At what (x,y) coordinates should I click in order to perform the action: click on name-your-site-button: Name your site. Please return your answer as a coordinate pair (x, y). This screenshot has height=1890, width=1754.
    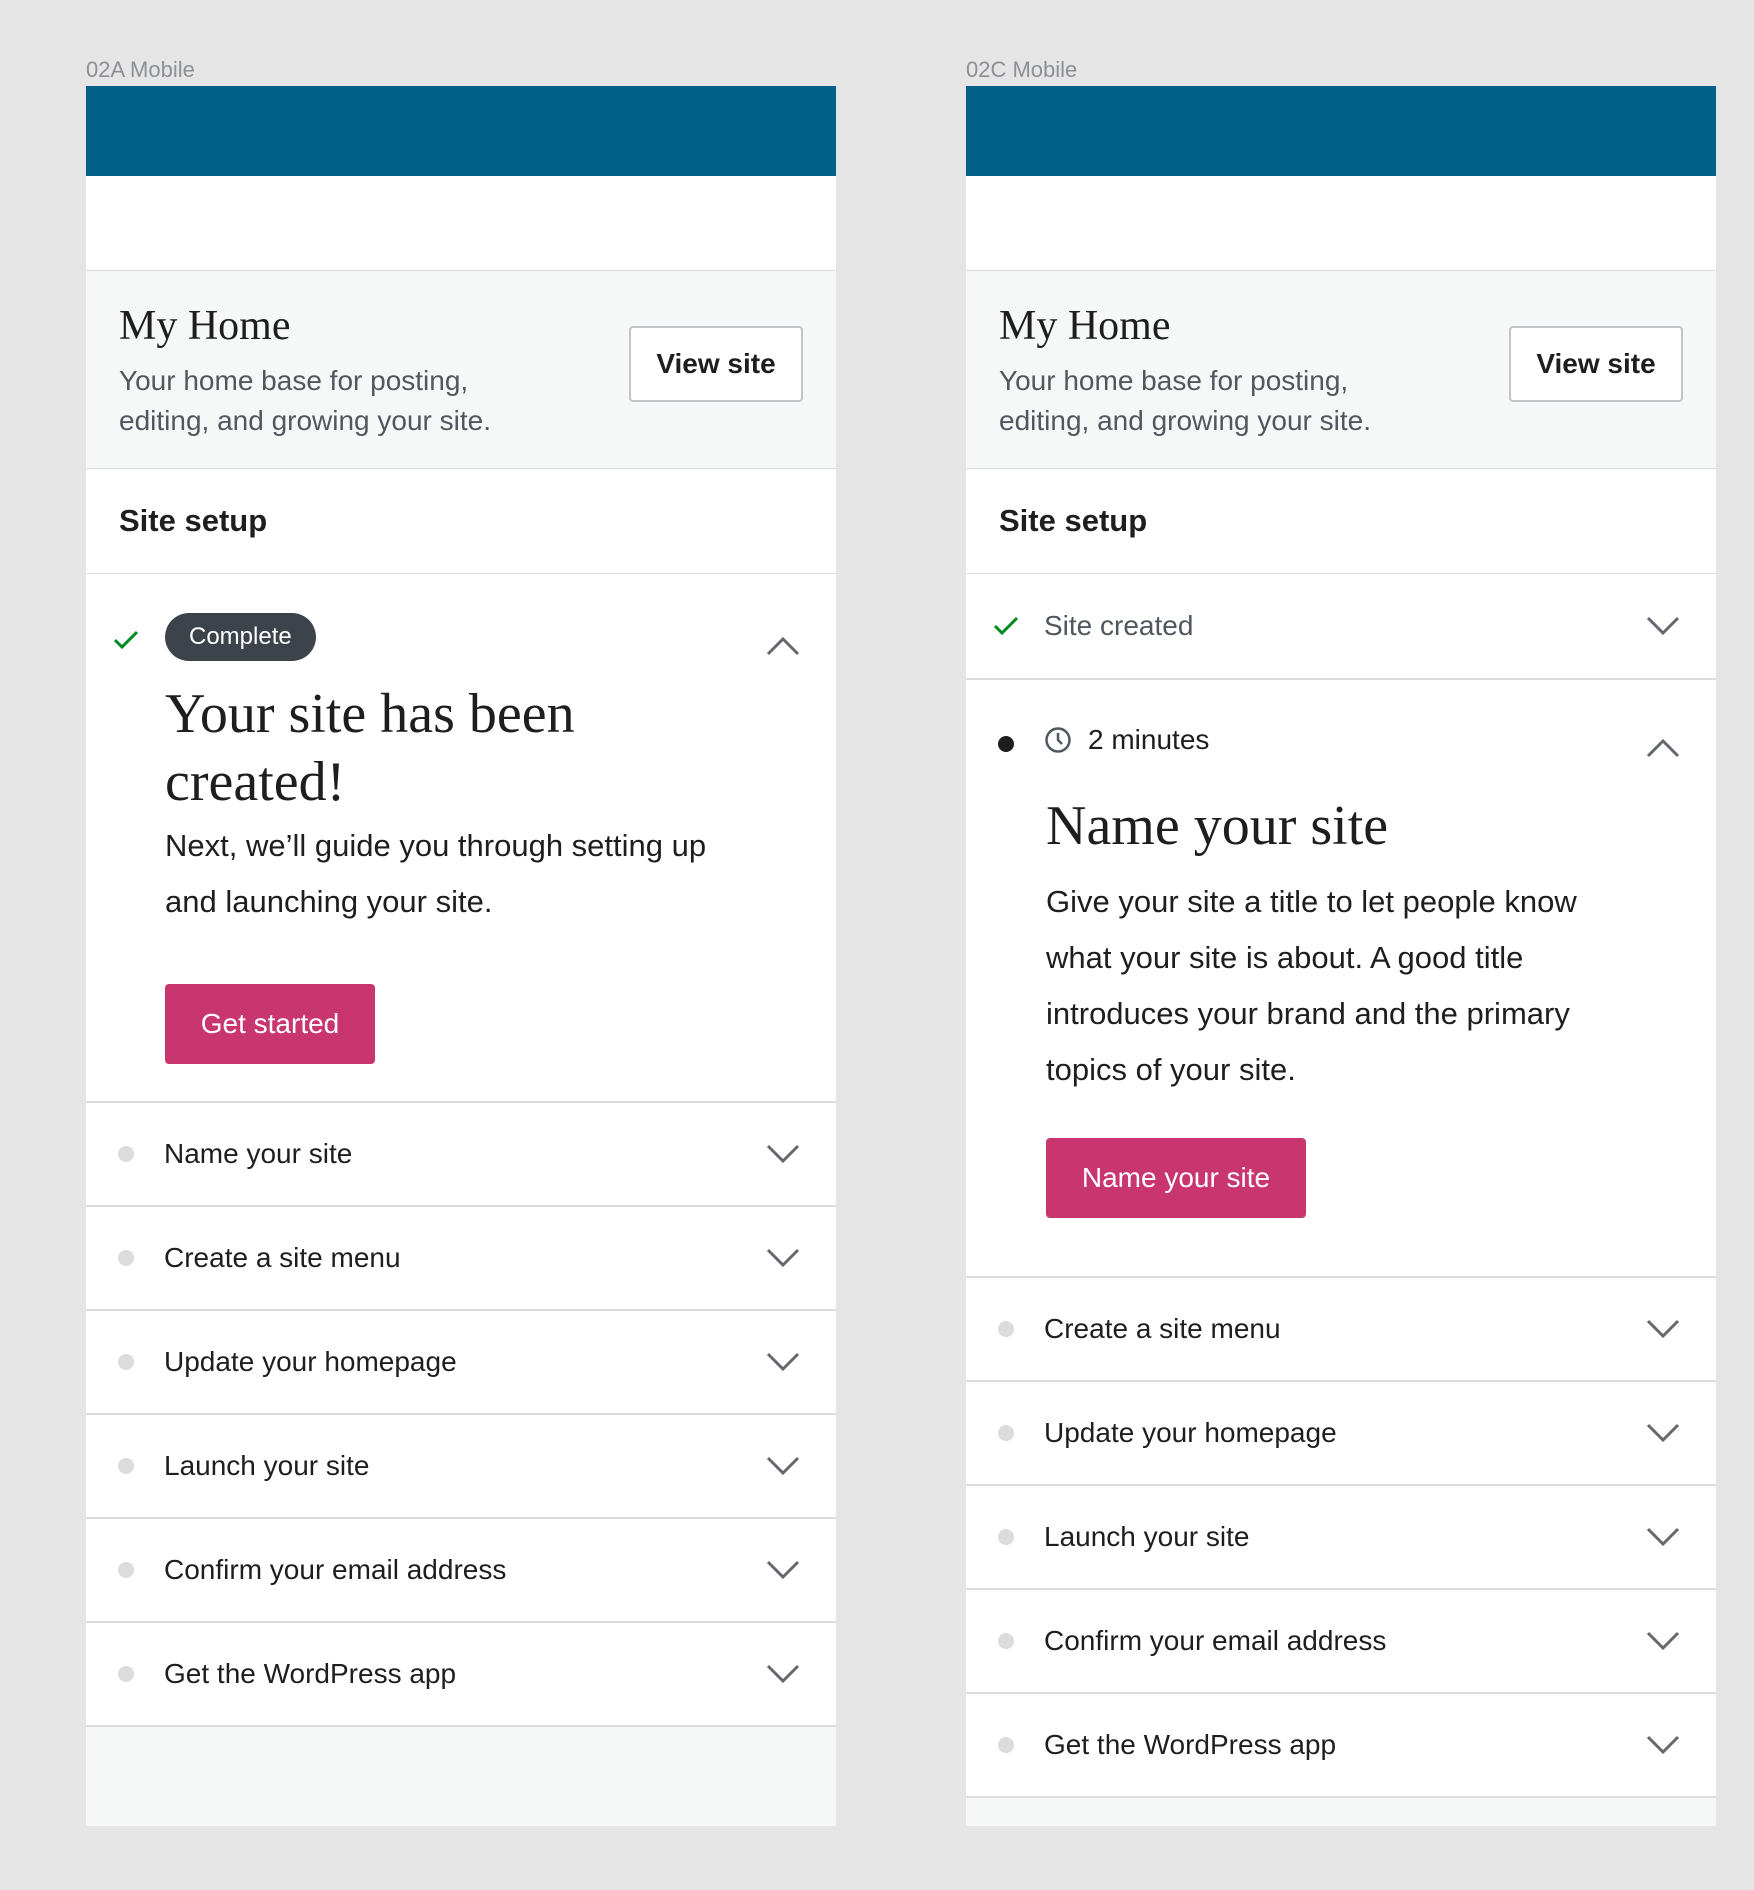
    Looking at the image, I should click on (1176, 1178).